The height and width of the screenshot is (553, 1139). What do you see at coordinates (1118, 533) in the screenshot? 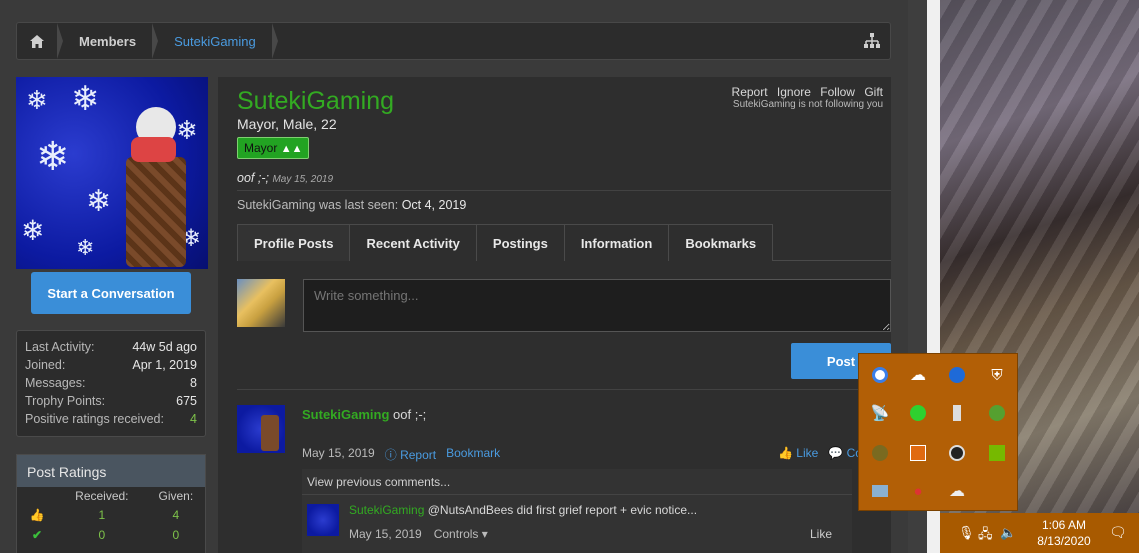
I see `notification-icon: 🗨` at bounding box center [1118, 533].